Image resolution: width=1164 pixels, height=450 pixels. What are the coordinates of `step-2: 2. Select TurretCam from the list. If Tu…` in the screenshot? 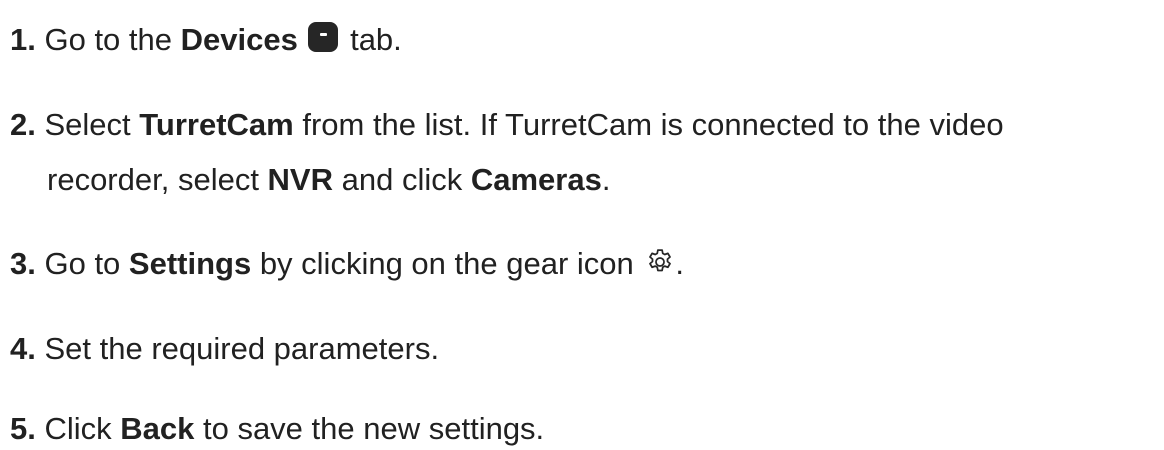 It's located at (507, 124).